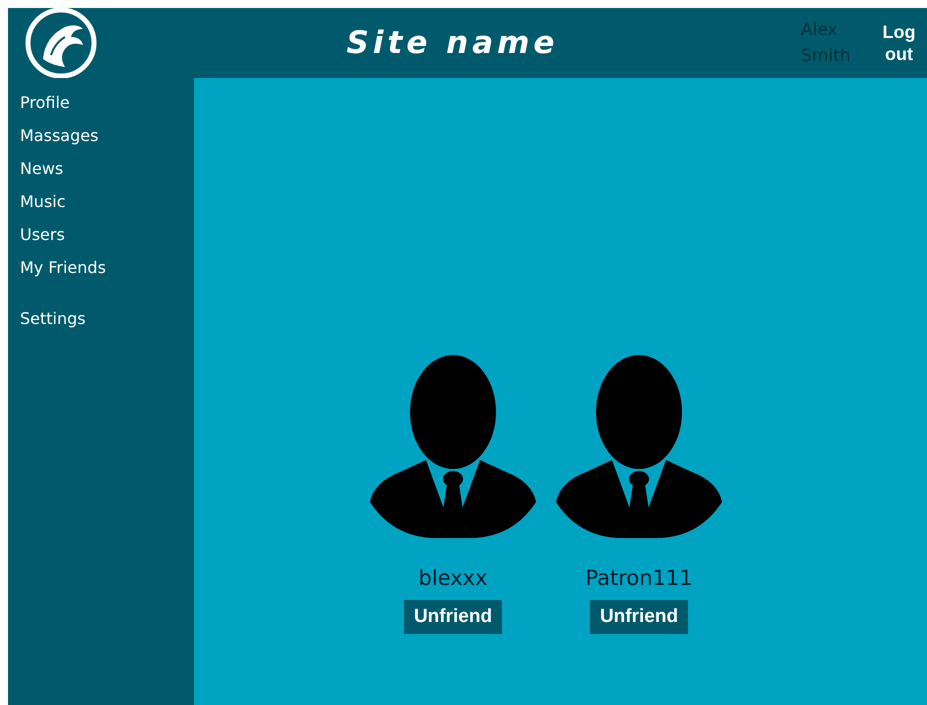 The height and width of the screenshot is (705, 927). I want to click on friend-name: blexxx, so click(453, 578).